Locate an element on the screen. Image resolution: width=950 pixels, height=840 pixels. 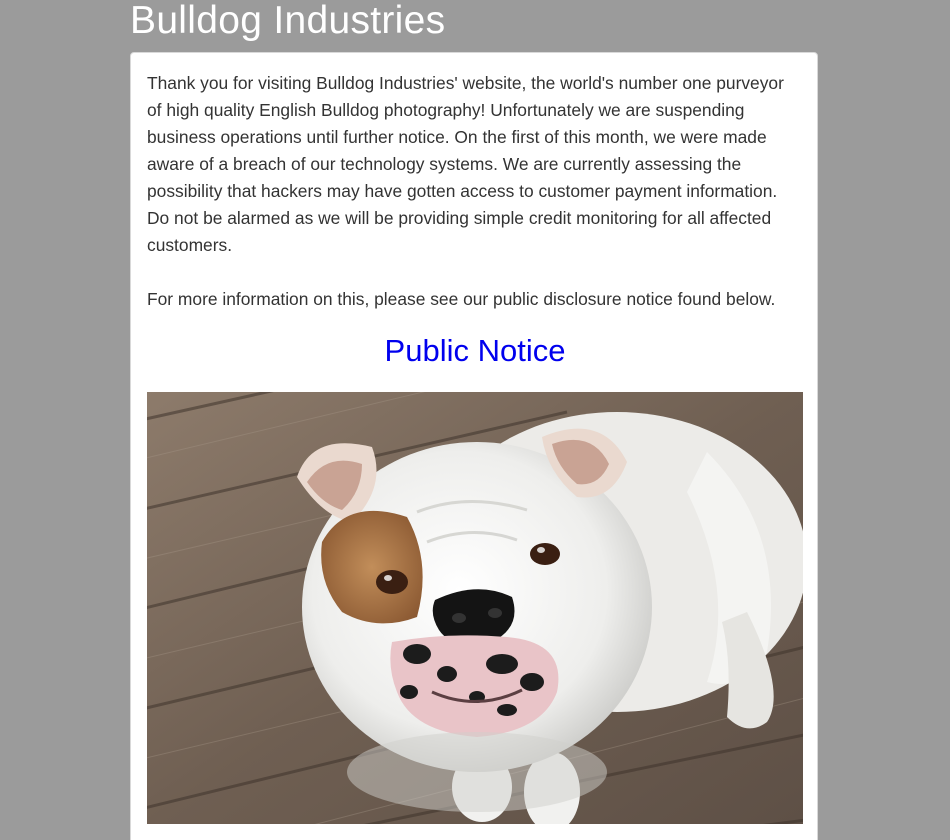
site-title: Bulldog Industries is located at coordinates (288, 21).